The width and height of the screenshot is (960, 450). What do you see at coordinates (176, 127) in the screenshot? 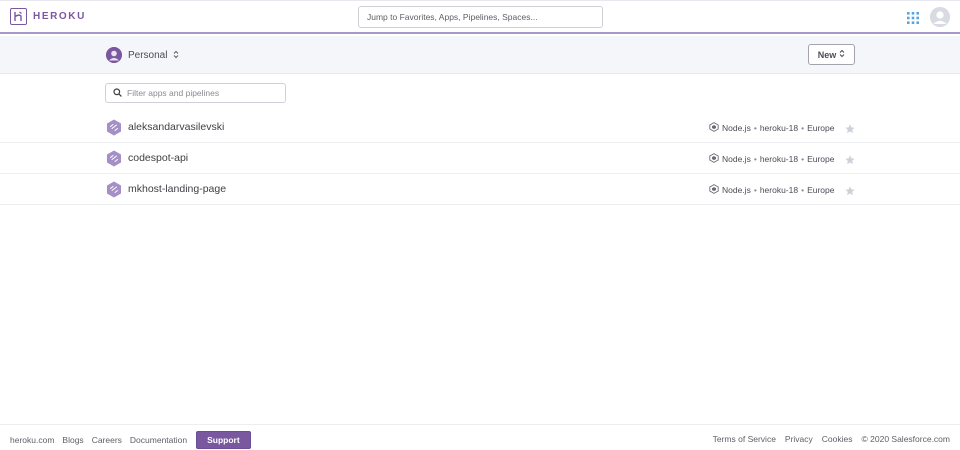
I see `app-name: aleksandarvasilevski` at bounding box center [176, 127].